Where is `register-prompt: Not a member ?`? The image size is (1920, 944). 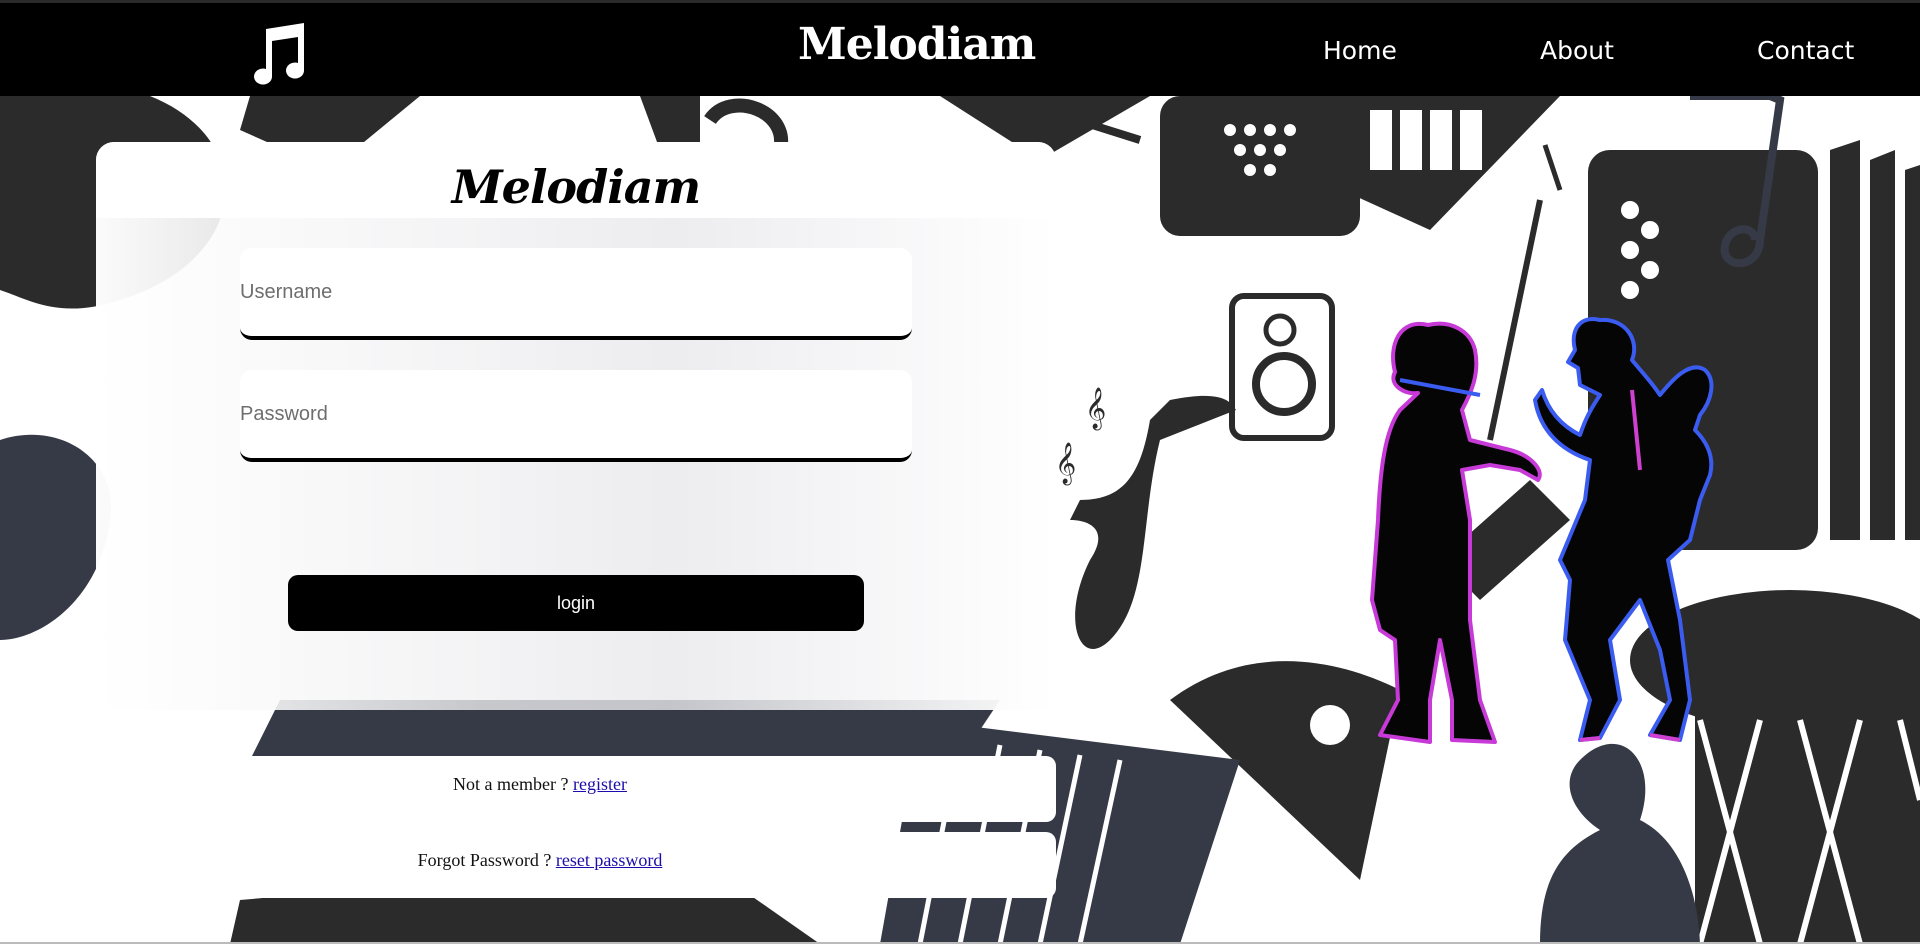 register-prompt: Not a member ? is located at coordinates (513, 784).